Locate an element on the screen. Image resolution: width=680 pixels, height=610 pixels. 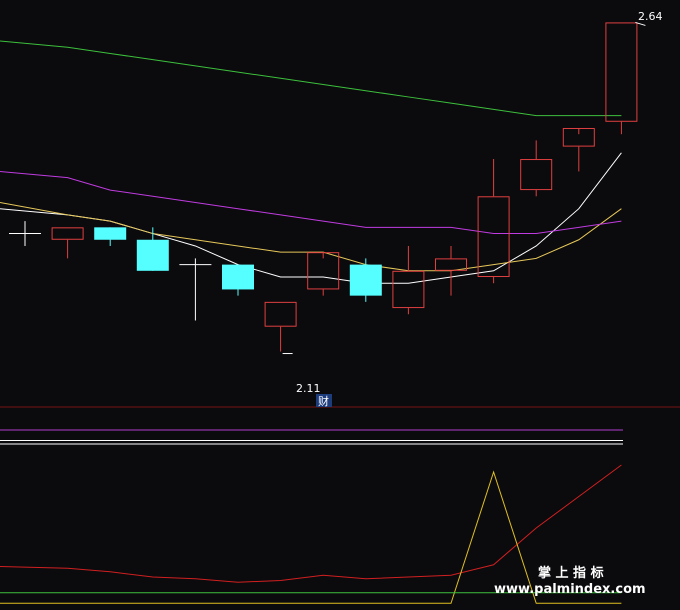
watermark-line1: 掌 上 指 标 is located at coordinates (571, 573).